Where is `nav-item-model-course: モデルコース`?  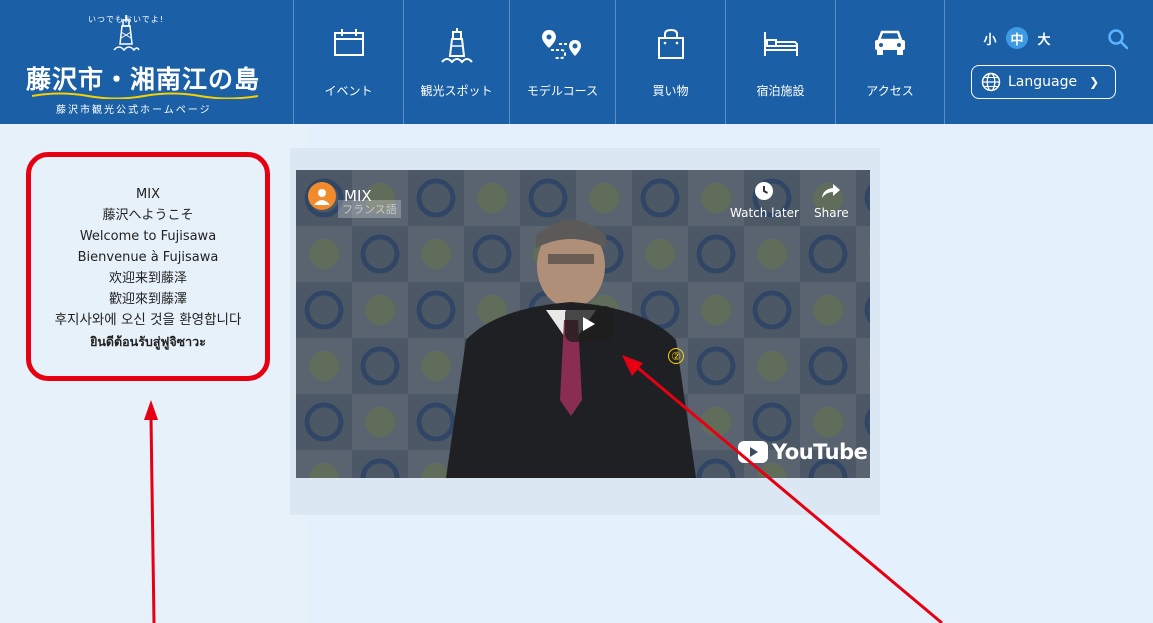 nav-item-model-course: モデルコース is located at coordinates (562, 62).